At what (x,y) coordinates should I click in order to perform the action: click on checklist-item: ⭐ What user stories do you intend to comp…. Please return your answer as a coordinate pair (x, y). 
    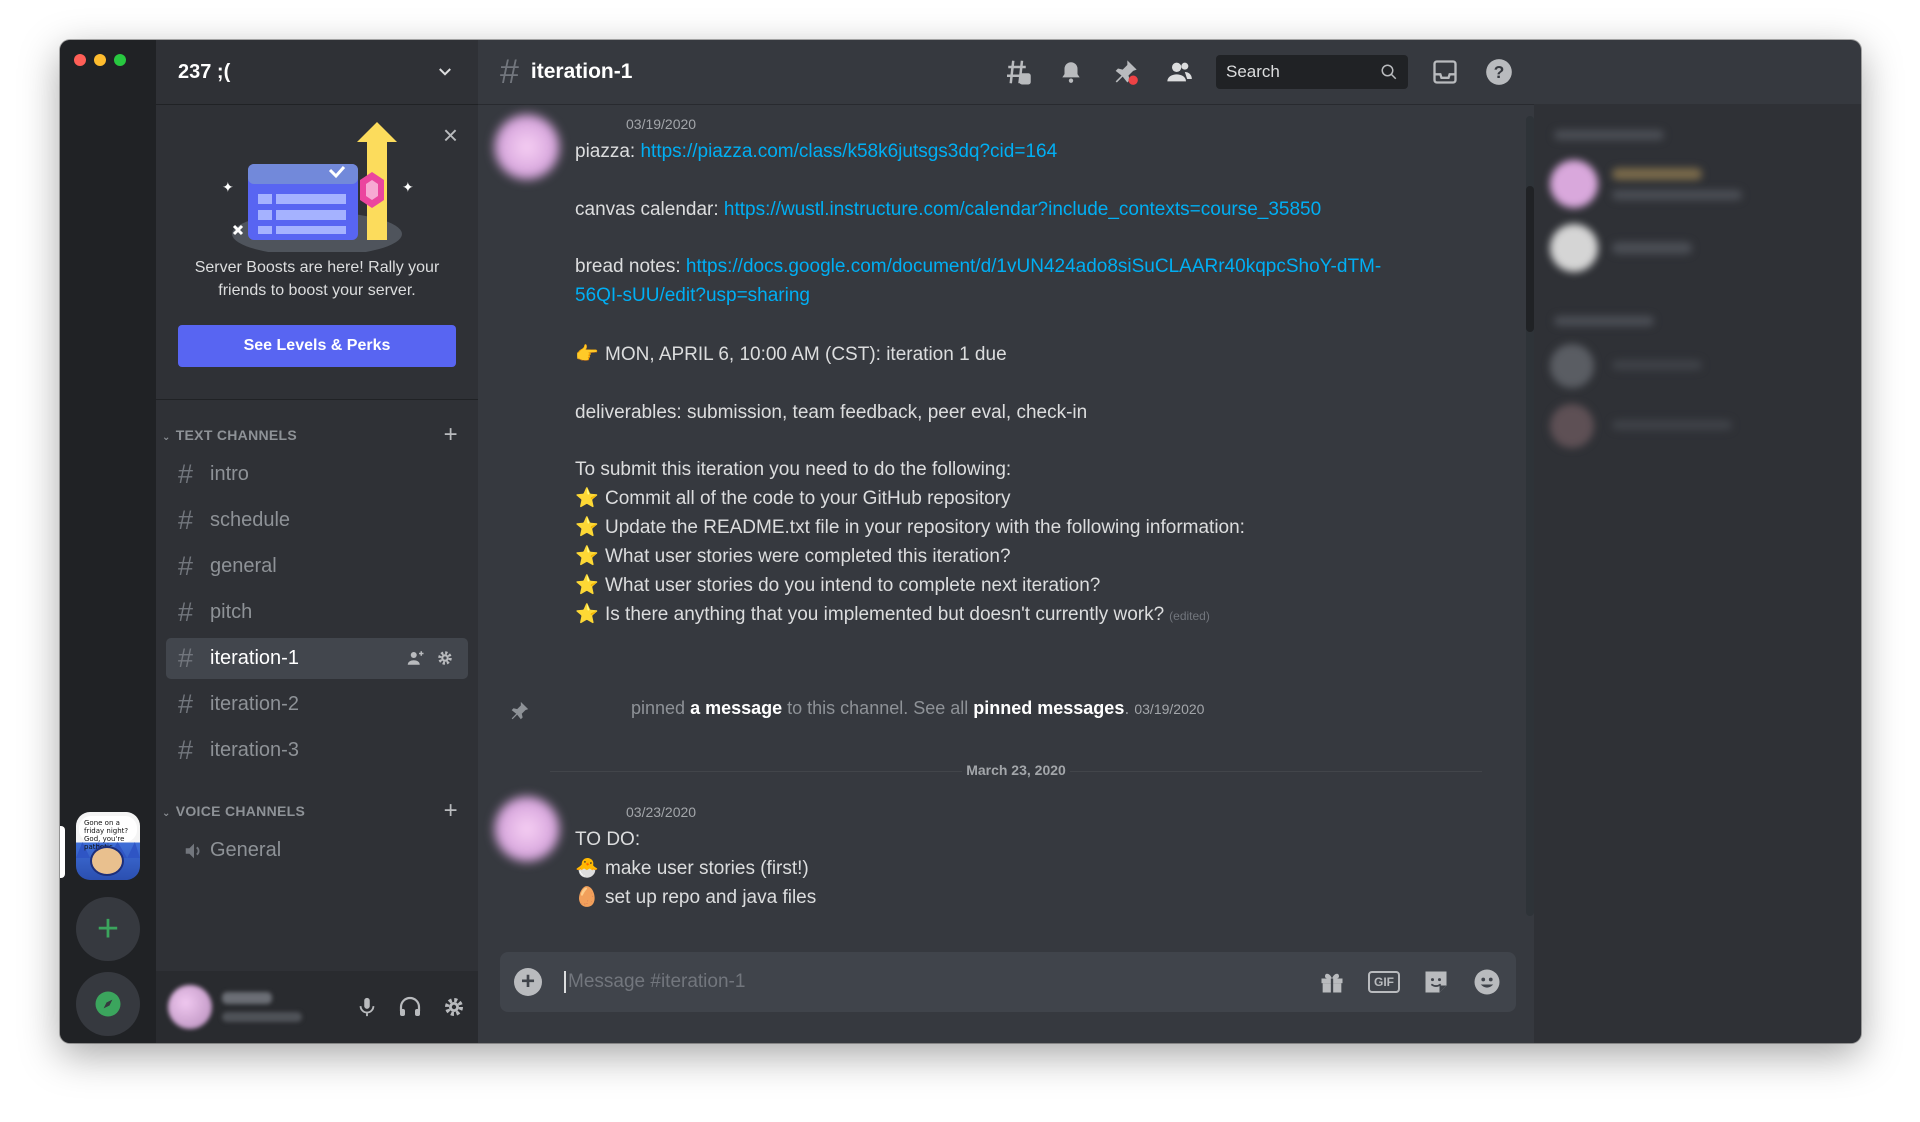
    Looking at the image, I should click on (837, 585).